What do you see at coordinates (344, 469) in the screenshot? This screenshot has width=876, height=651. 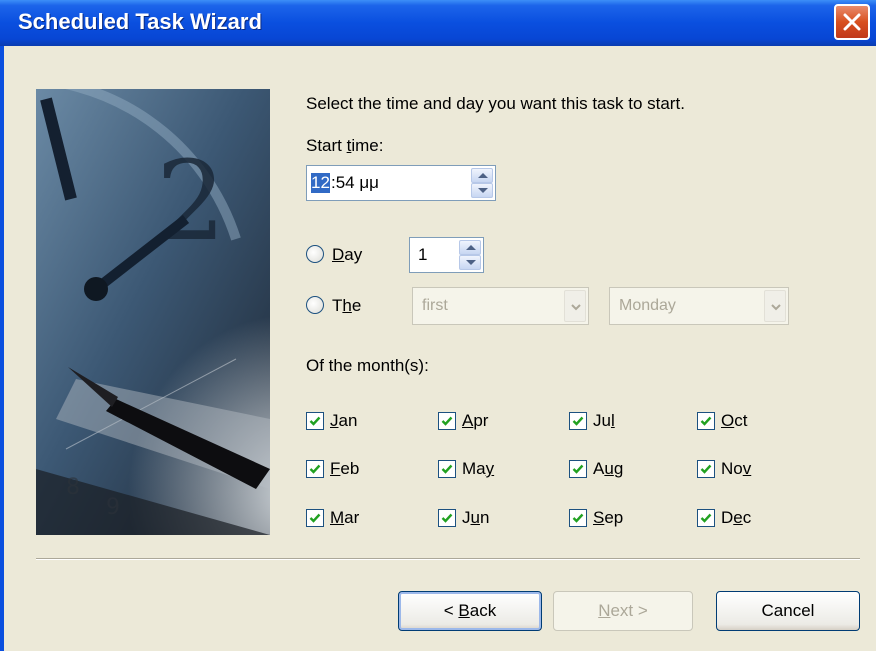 I see `month-label: Feb` at bounding box center [344, 469].